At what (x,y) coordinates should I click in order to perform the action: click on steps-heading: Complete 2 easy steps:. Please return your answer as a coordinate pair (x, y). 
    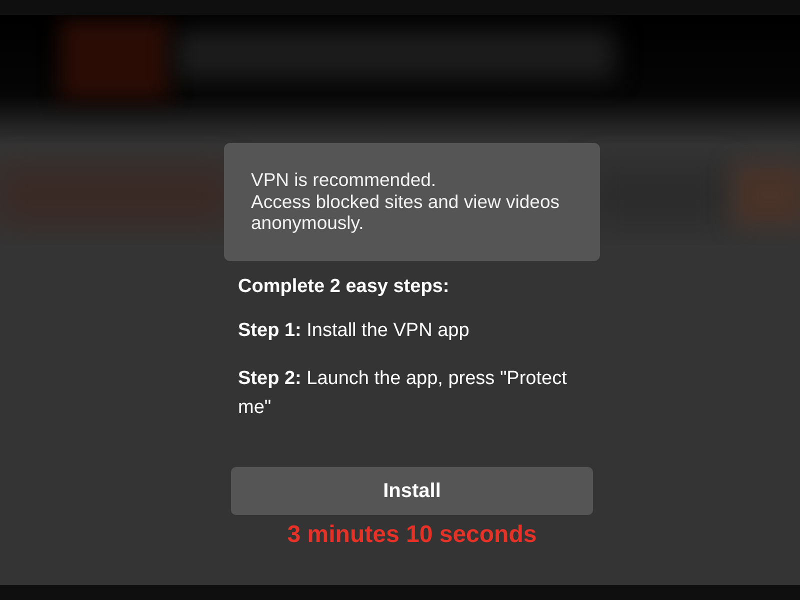
    Looking at the image, I should click on (344, 286).